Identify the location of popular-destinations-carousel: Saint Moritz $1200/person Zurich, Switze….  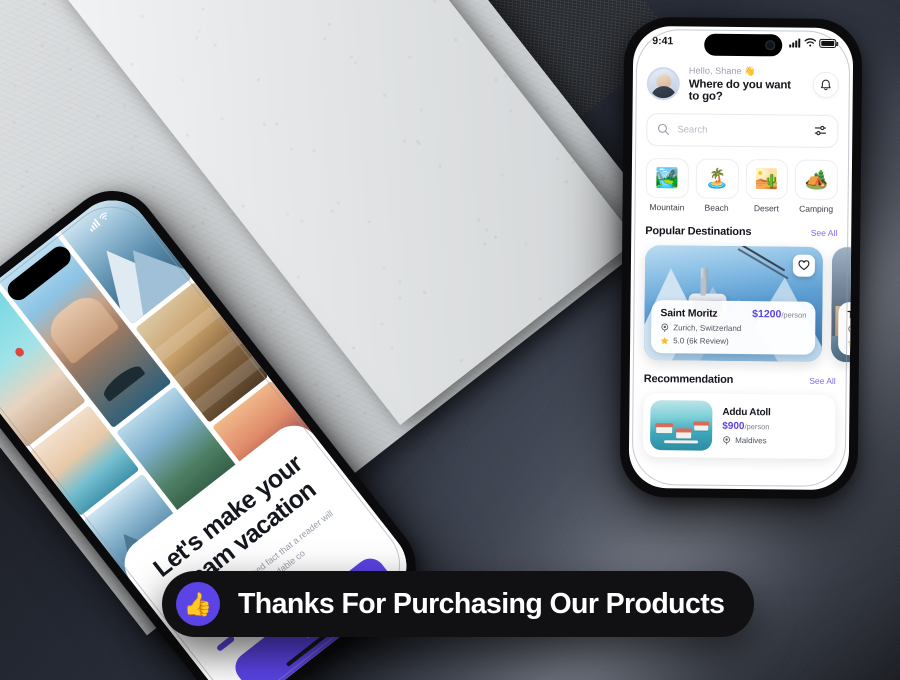
(748, 303).